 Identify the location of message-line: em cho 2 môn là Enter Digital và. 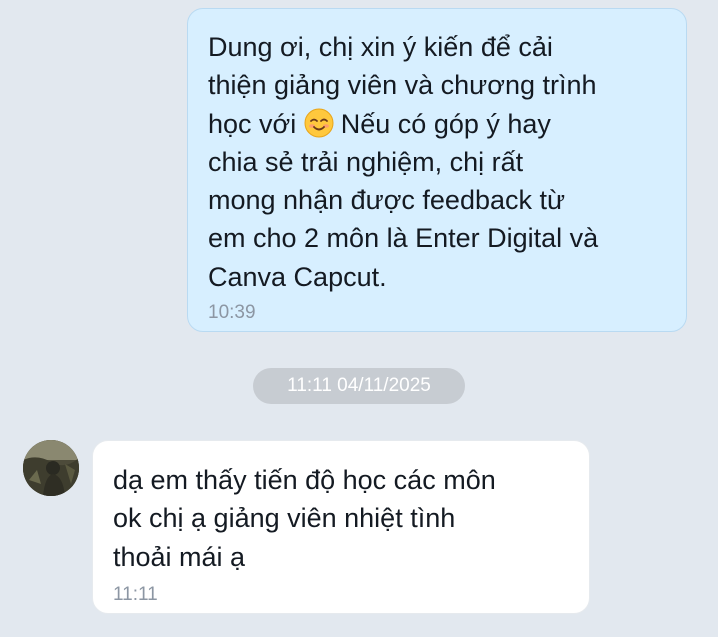
(403, 238).